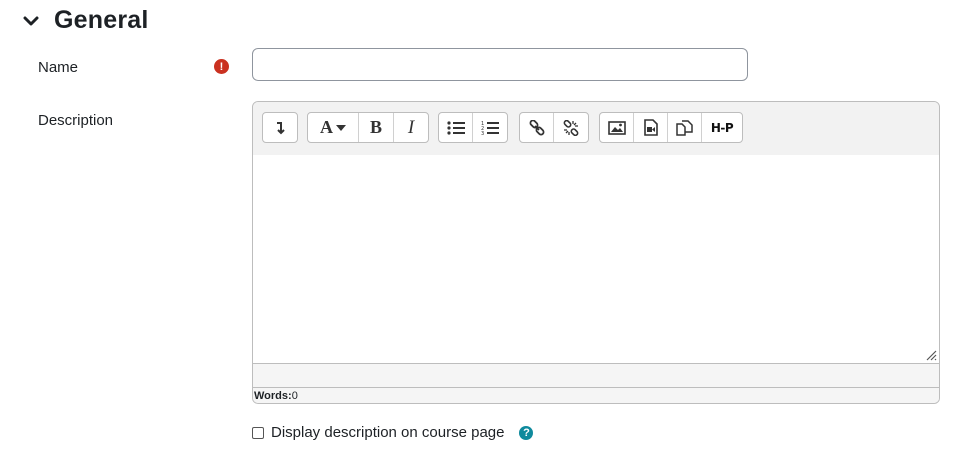 The height and width of the screenshot is (463, 963). I want to click on resize-handle-icon, so click(931, 355).